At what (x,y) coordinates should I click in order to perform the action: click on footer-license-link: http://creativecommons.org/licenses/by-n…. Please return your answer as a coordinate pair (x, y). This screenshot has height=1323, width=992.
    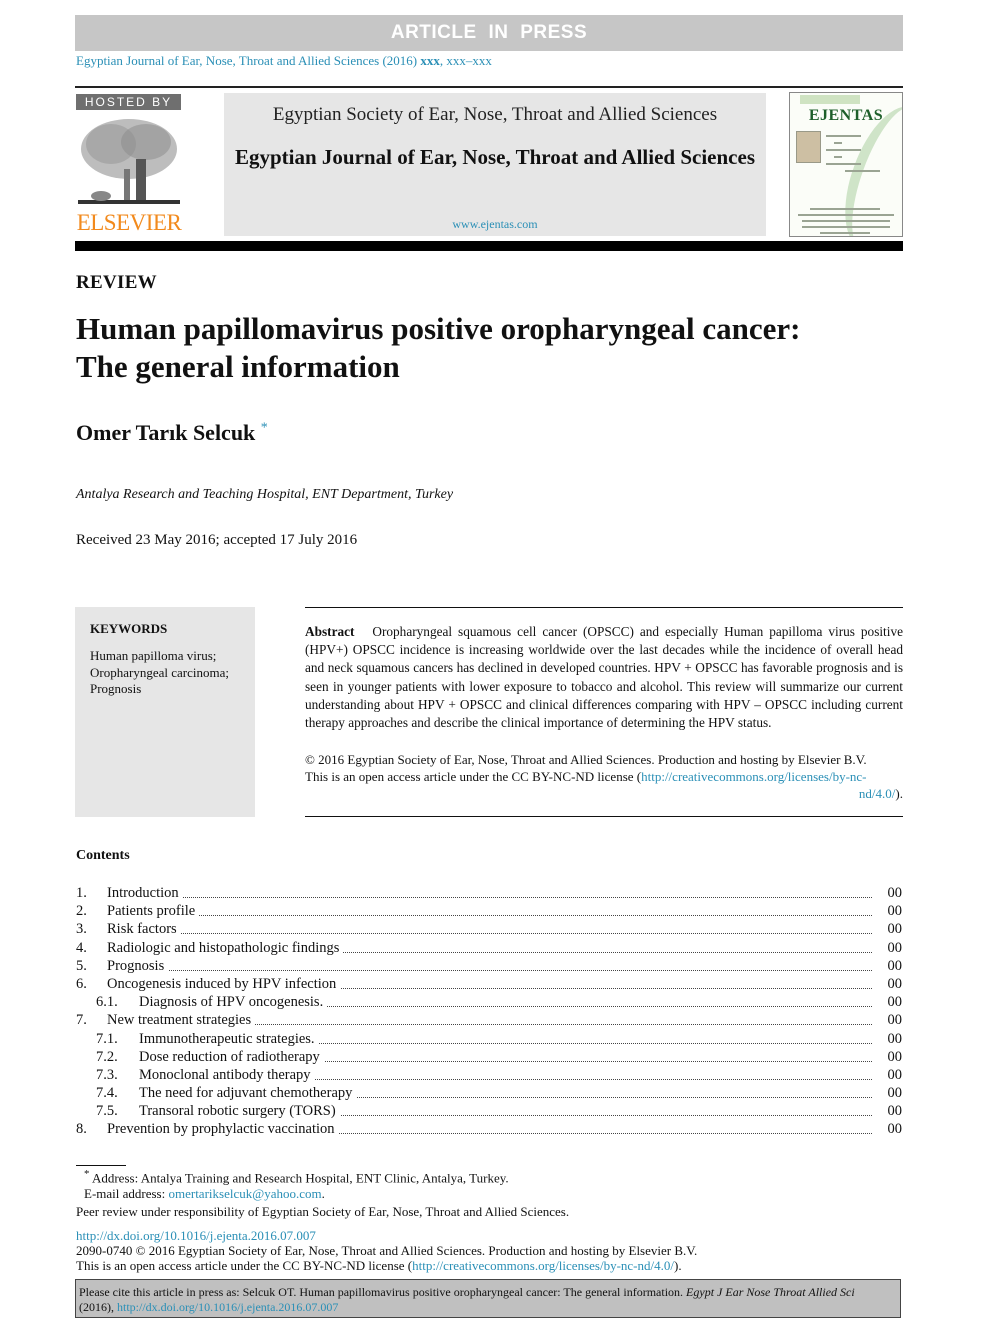
    Looking at the image, I should click on (543, 1265).